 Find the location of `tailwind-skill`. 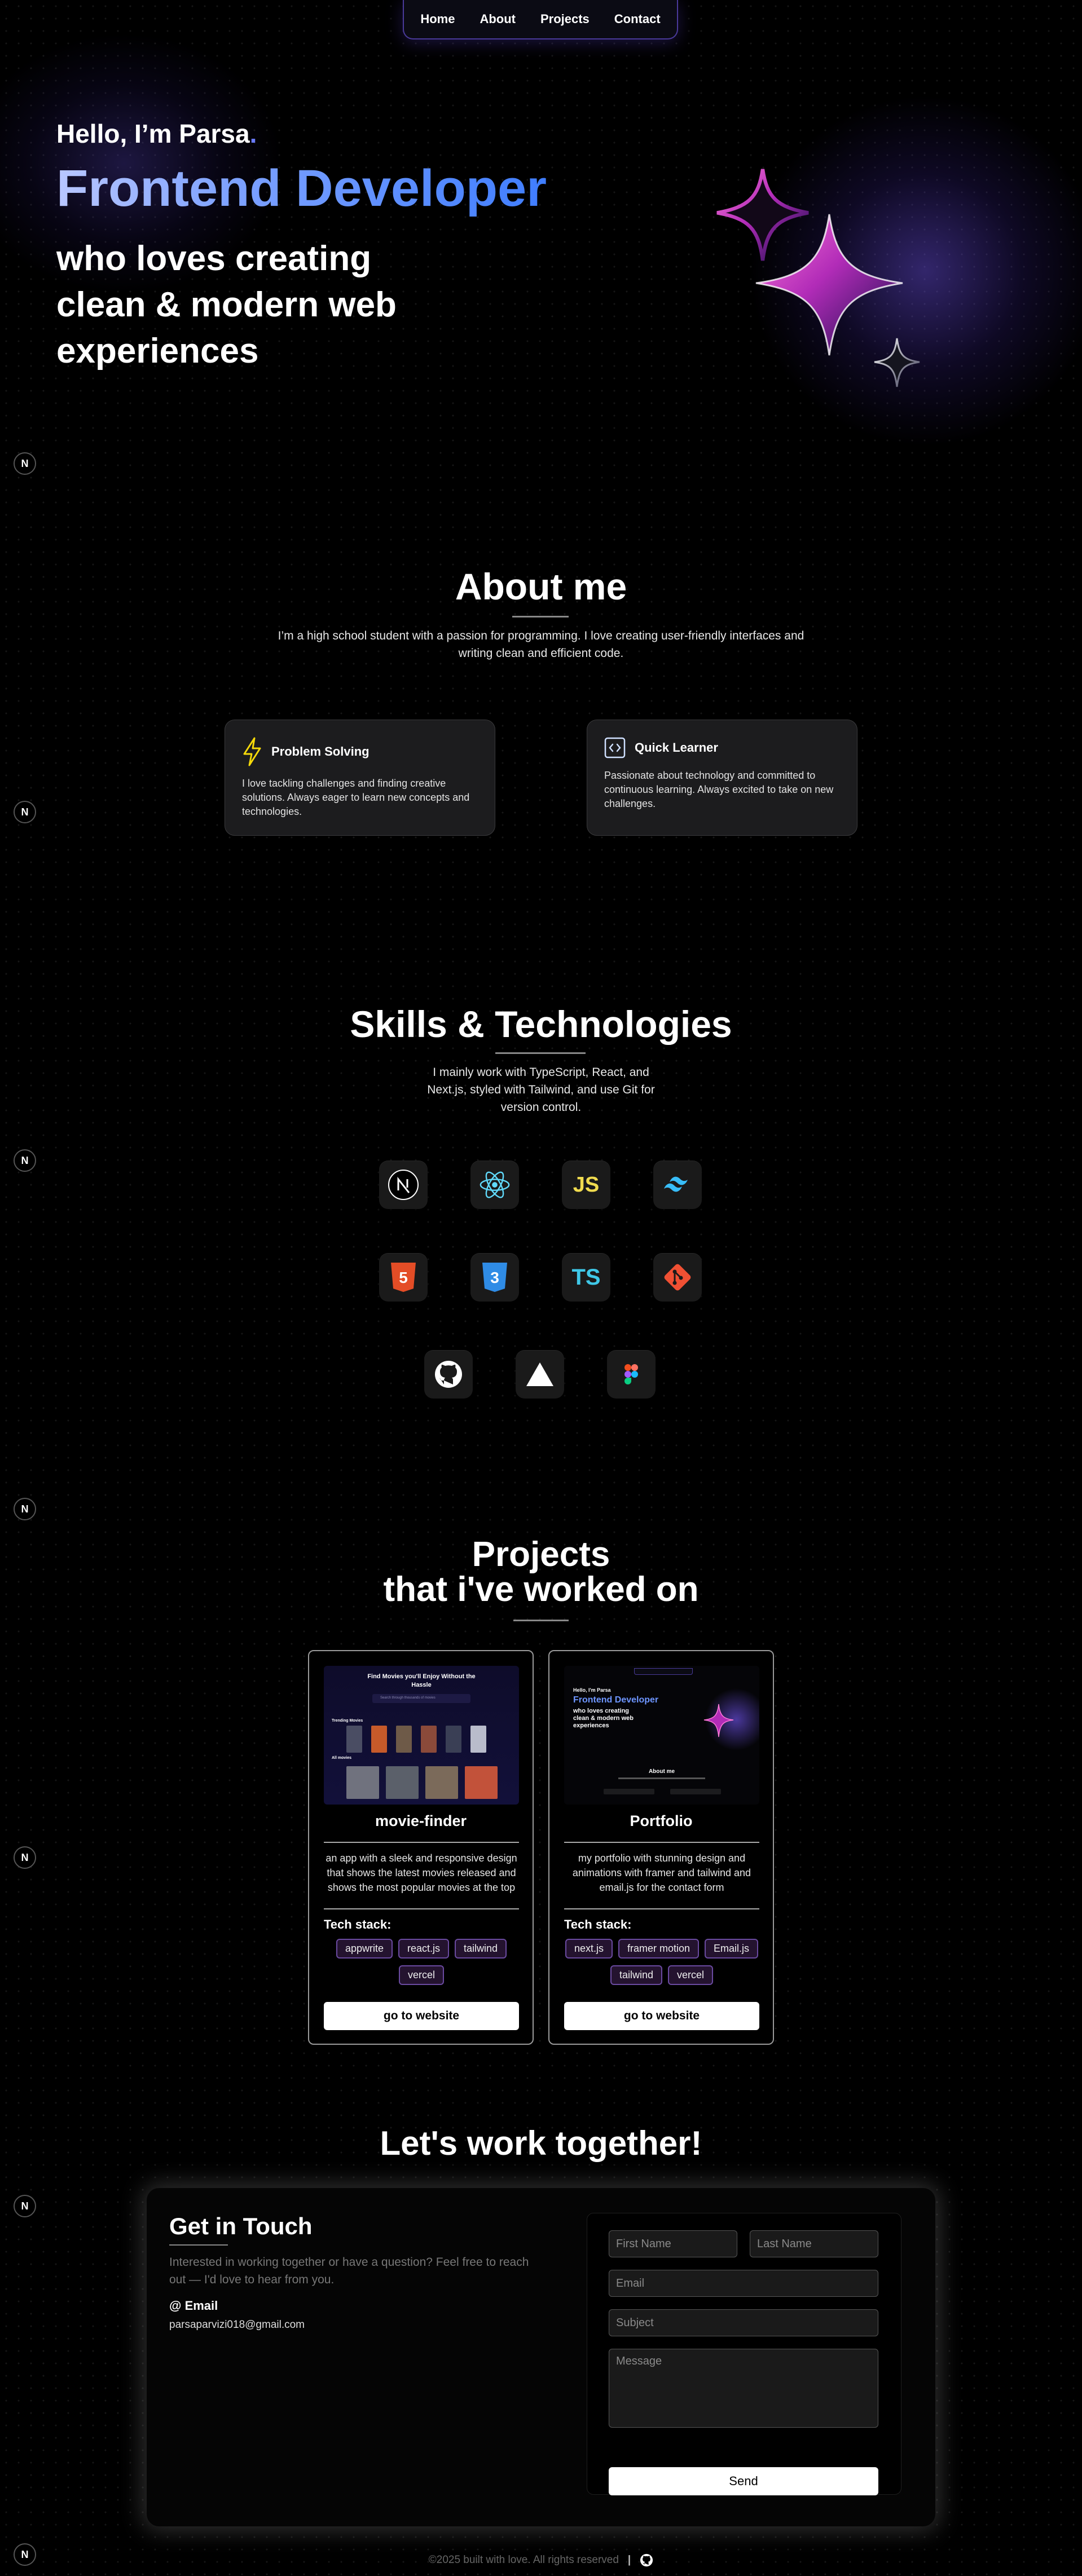

tailwind-skill is located at coordinates (677, 1185).